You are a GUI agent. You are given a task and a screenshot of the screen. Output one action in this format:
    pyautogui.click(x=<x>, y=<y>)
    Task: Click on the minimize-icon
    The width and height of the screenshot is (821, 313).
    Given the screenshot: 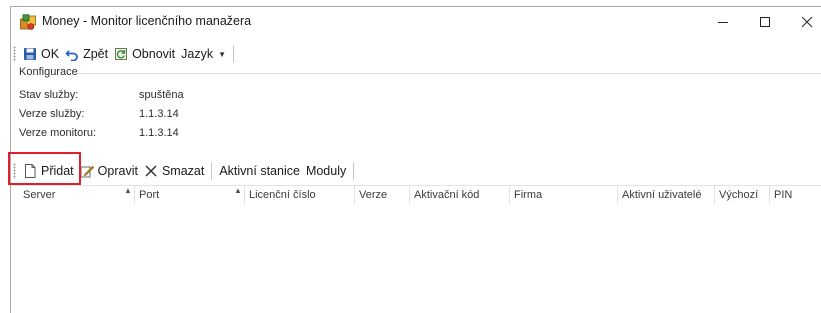 What is the action you would take?
    pyautogui.click(x=723, y=22)
    